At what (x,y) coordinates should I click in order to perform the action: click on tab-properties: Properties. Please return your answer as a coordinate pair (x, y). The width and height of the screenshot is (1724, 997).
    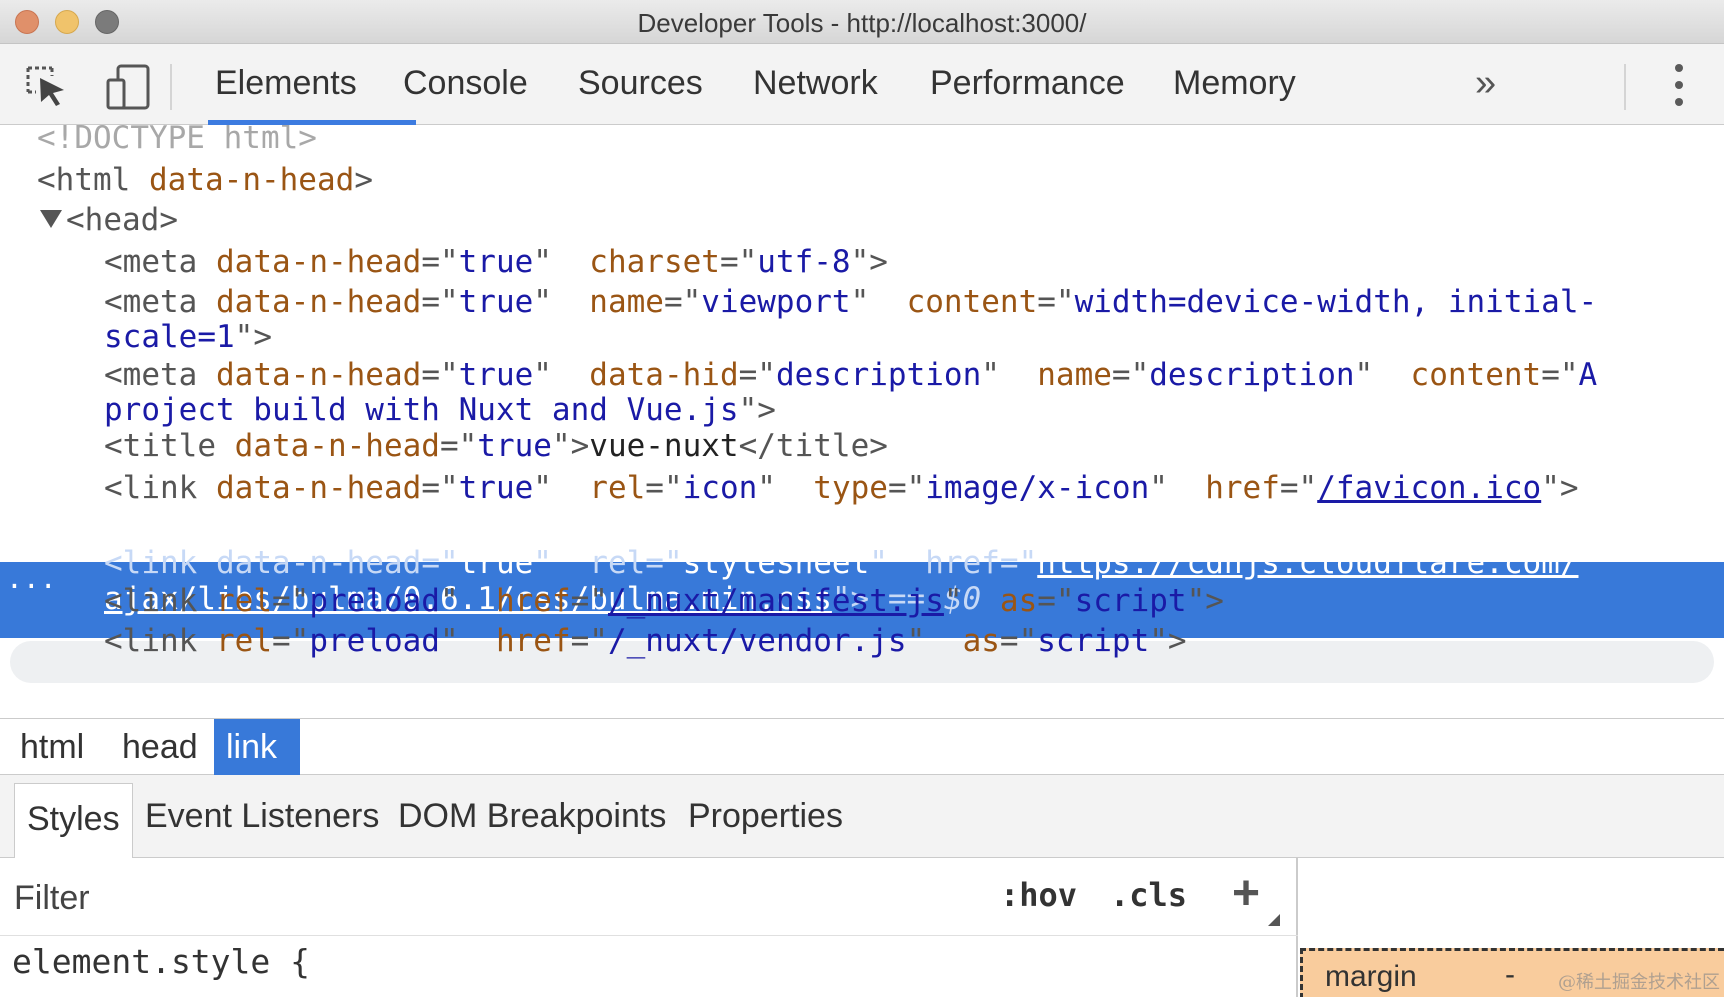
    Looking at the image, I should click on (765, 816).